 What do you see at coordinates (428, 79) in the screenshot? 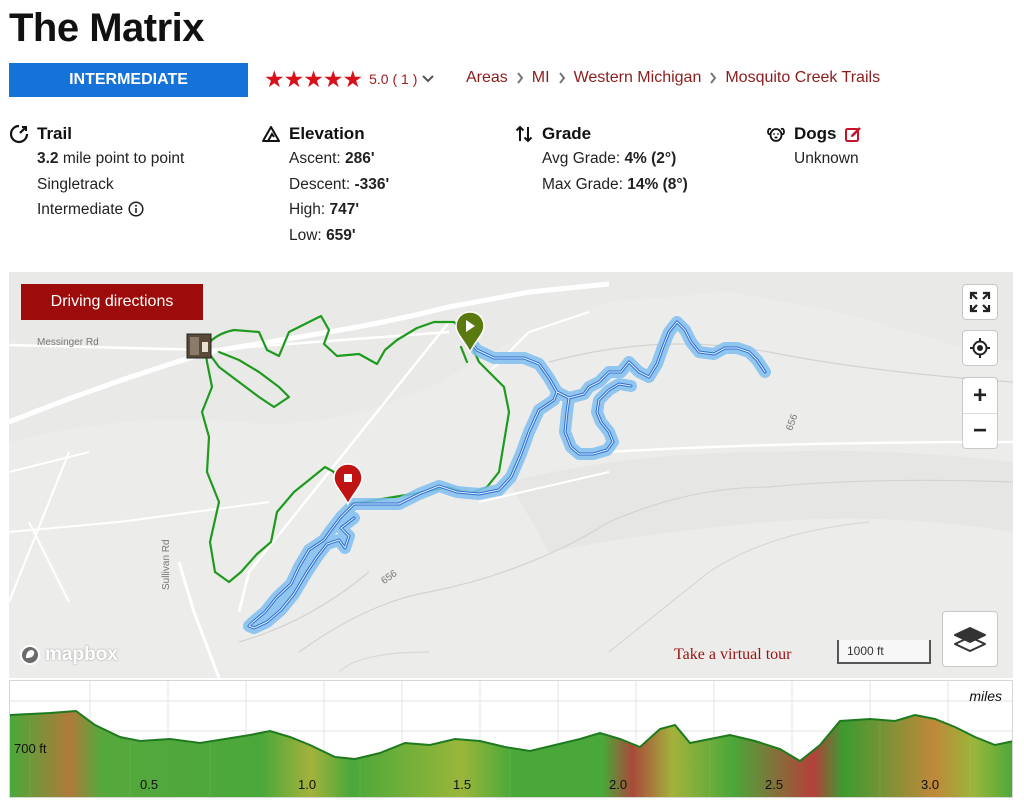
I see `chevron-down-icon` at bounding box center [428, 79].